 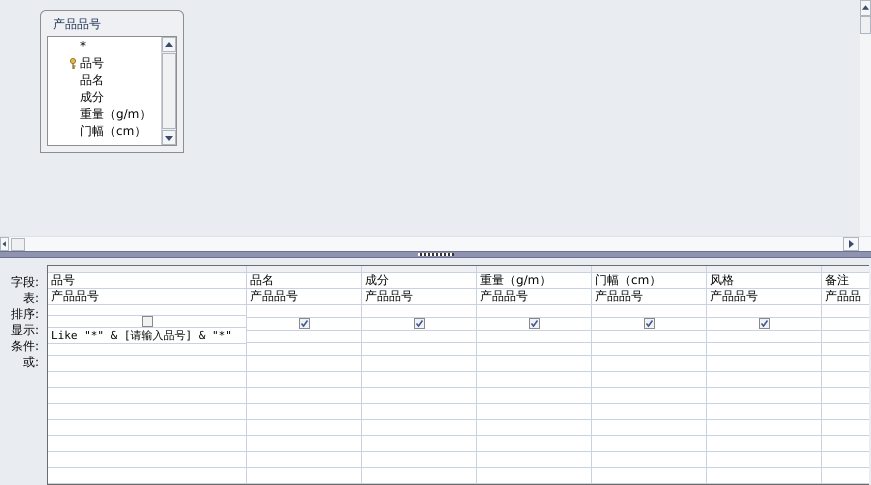 What do you see at coordinates (24, 314) in the screenshot?
I see `row-label: 排序:` at bounding box center [24, 314].